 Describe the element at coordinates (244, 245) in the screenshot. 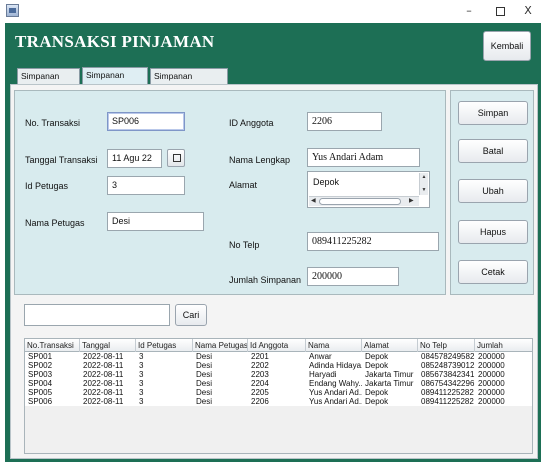

I see `no-telp-label: No Telp` at that location.